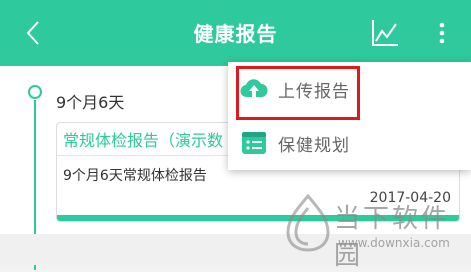  Describe the element at coordinates (385, 33) in the screenshot. I see `trend-chart-icon` at that location.